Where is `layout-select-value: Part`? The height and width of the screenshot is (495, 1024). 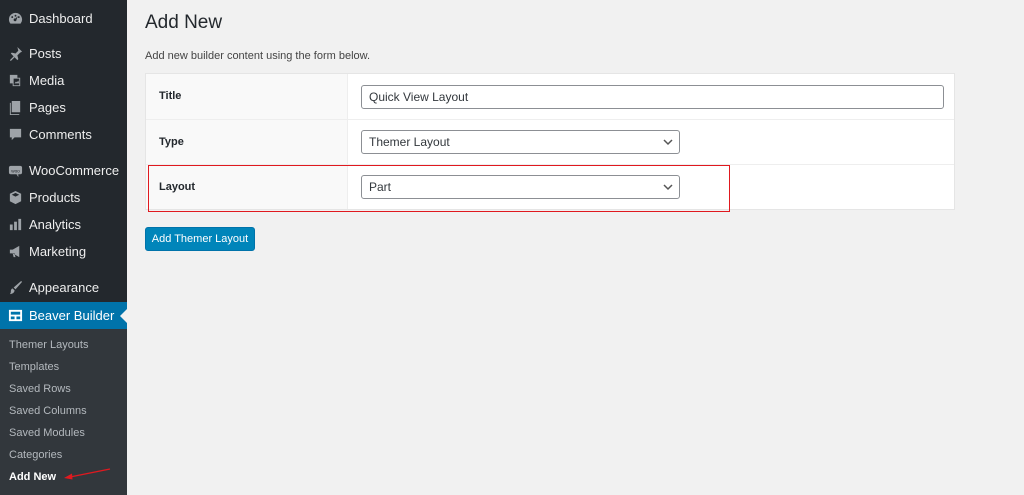
layout-select-value: Part is located at coordinates (380, 187).